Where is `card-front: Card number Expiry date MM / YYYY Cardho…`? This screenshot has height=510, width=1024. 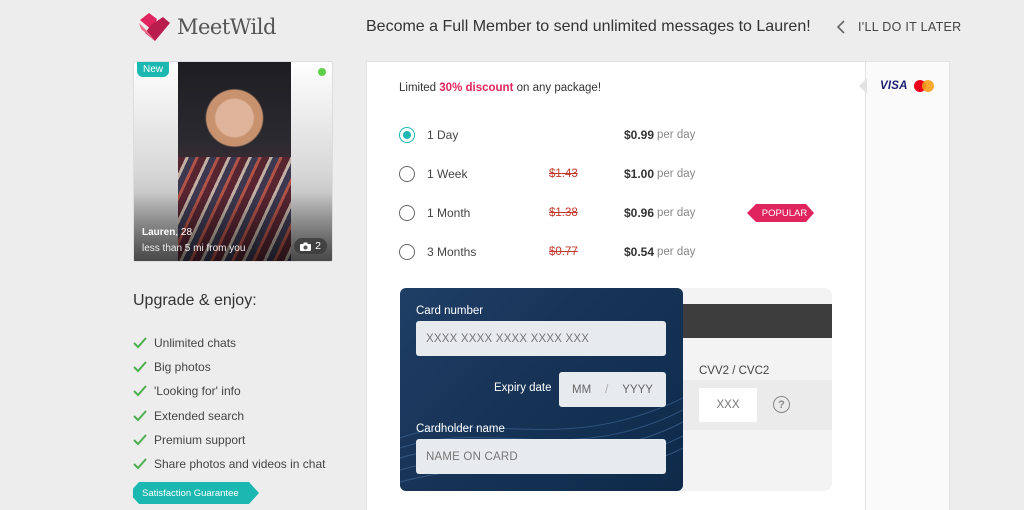
card-front: Card number Expiry date MM / YYYY Cardho… is located at coordinates (541, 389).